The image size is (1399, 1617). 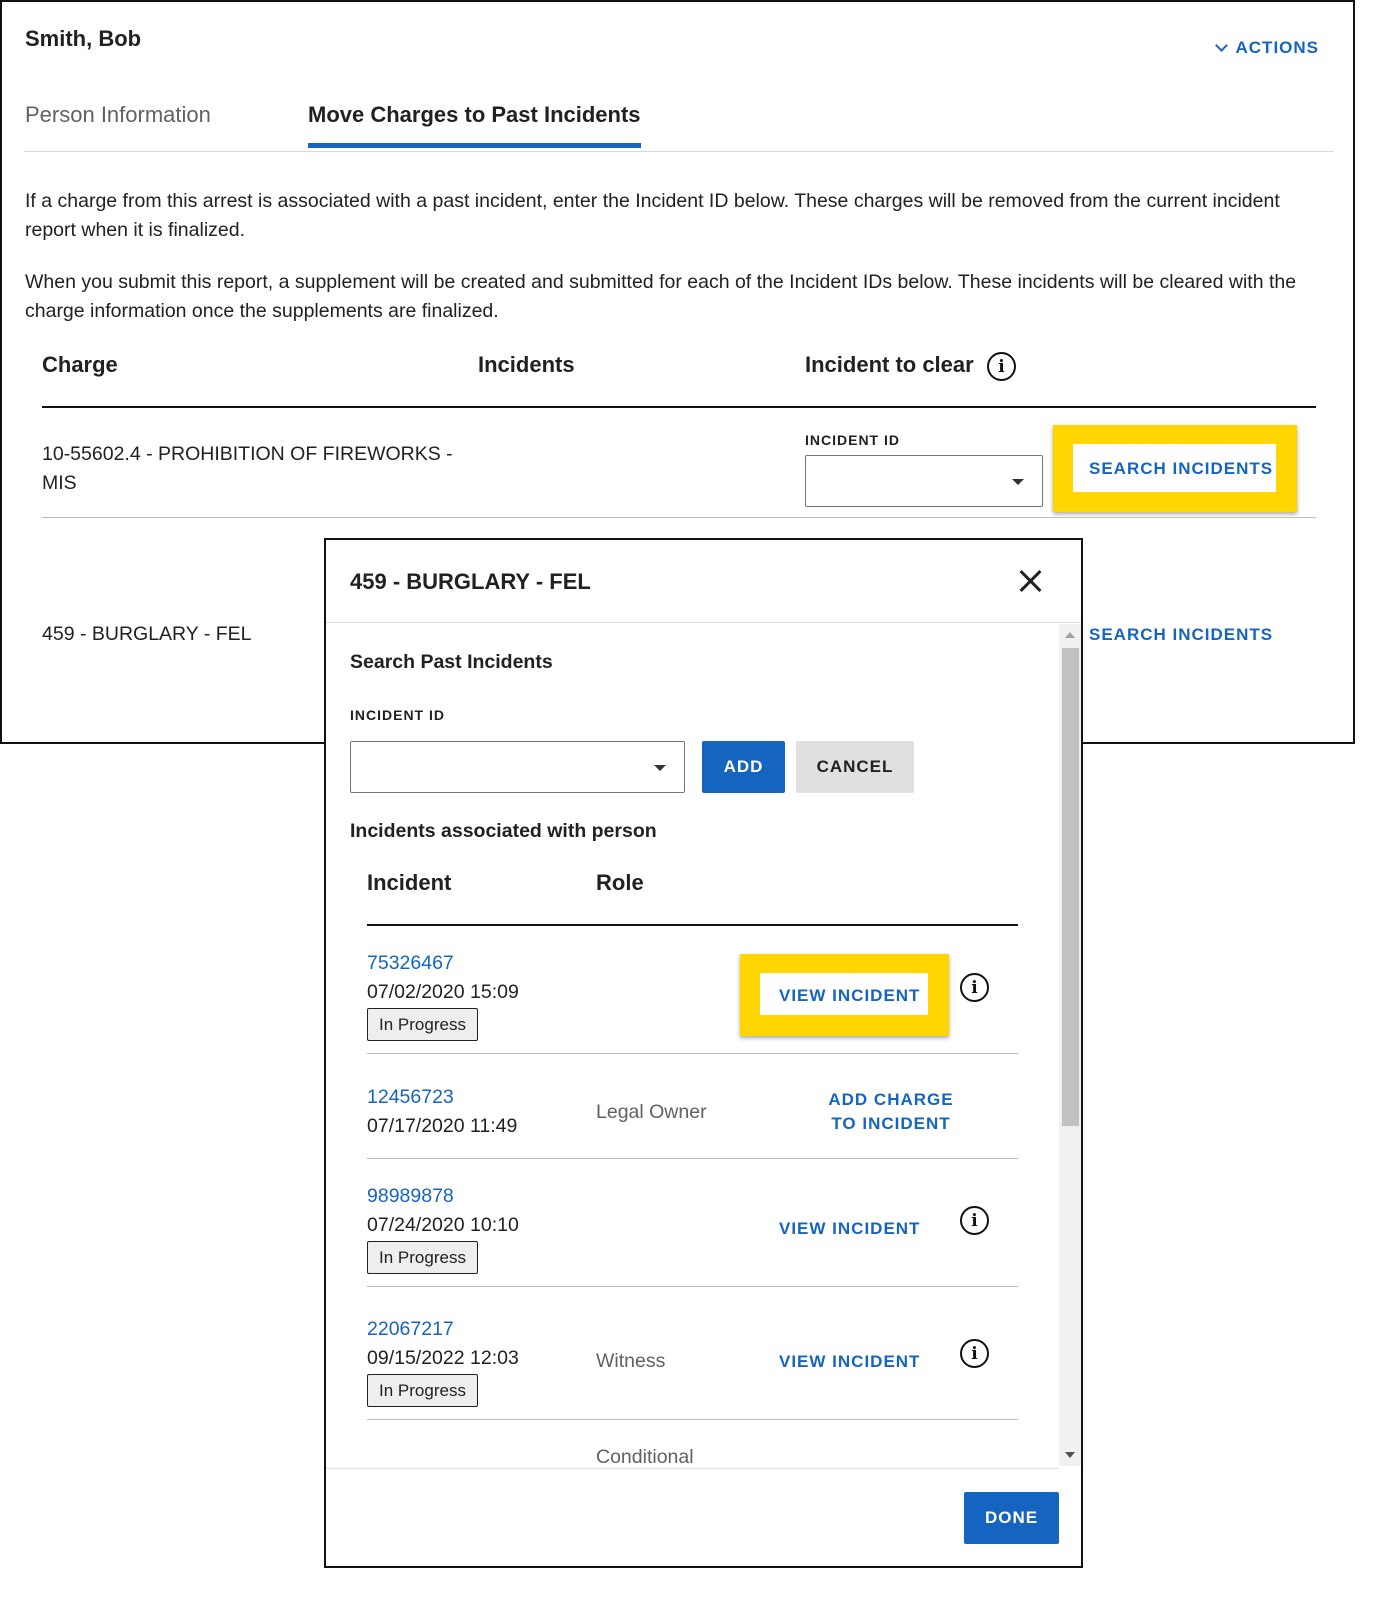 I want to click on incident-link: 98989878, so click(x=410, y=1196).